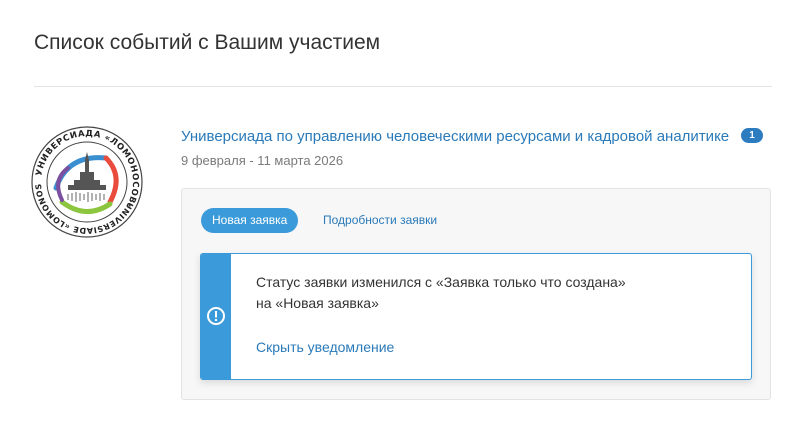 This screenshot has width=796, height=431. I want to click on notification-line-2: на «Новая заявка», so click(317, 303).